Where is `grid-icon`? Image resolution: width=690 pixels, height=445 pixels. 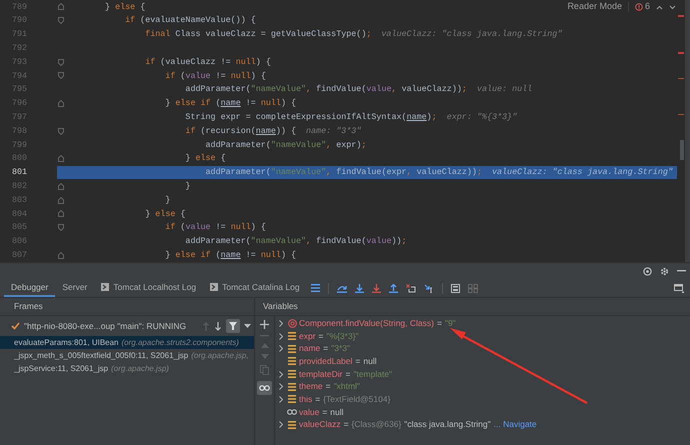 grid-icon is located at coordinates (473, 288).